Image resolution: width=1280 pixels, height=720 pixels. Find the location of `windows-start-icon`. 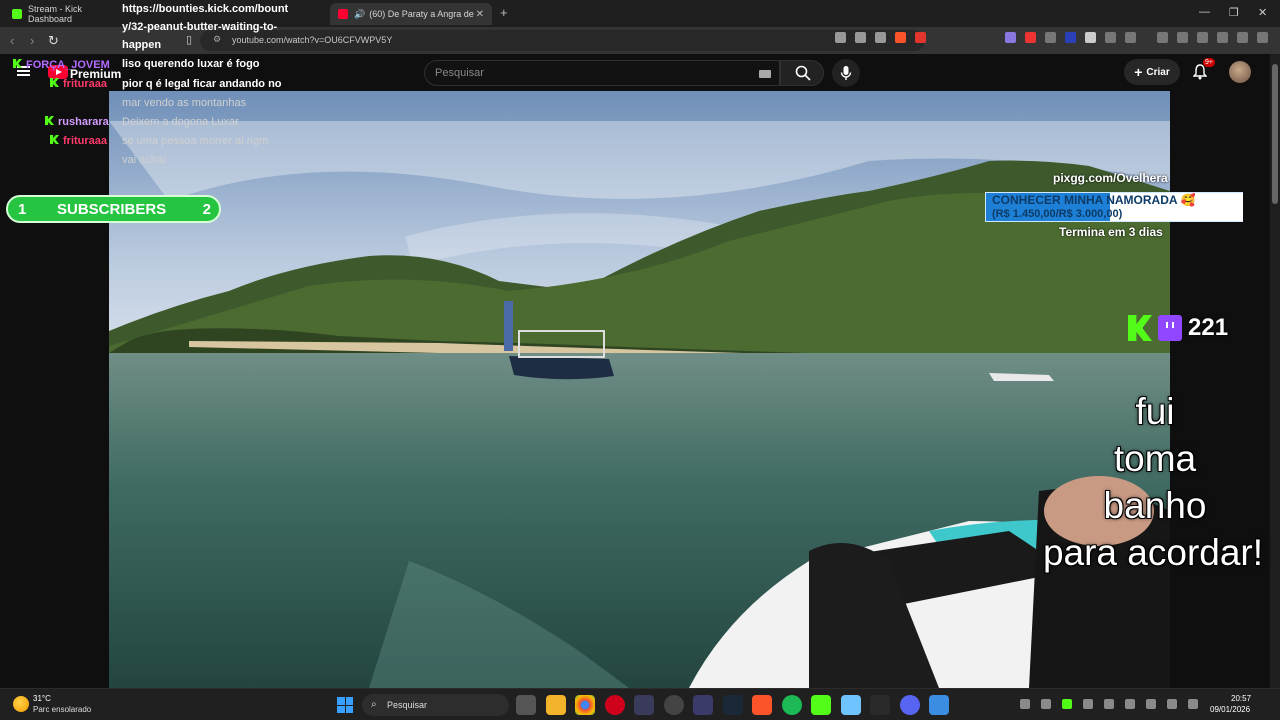

windows-start-icon is located at coordinates (345, 705).